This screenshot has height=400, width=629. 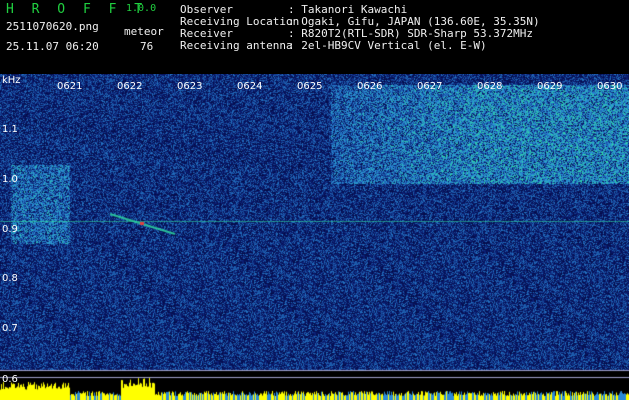 What do you see at coordinates (70, 86) in the screenshot?
I see `time-tick: 0621` at bounding box center [70, 86].